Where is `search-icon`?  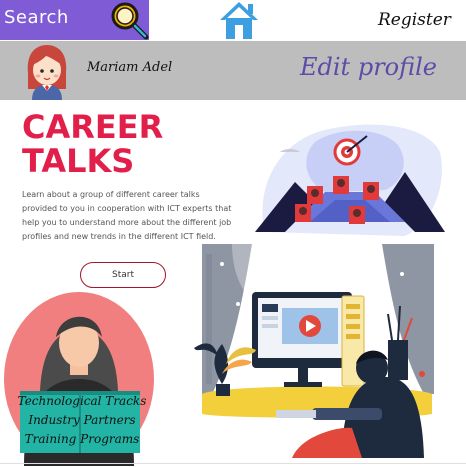 search-icon is located at coordinates (128, 20).